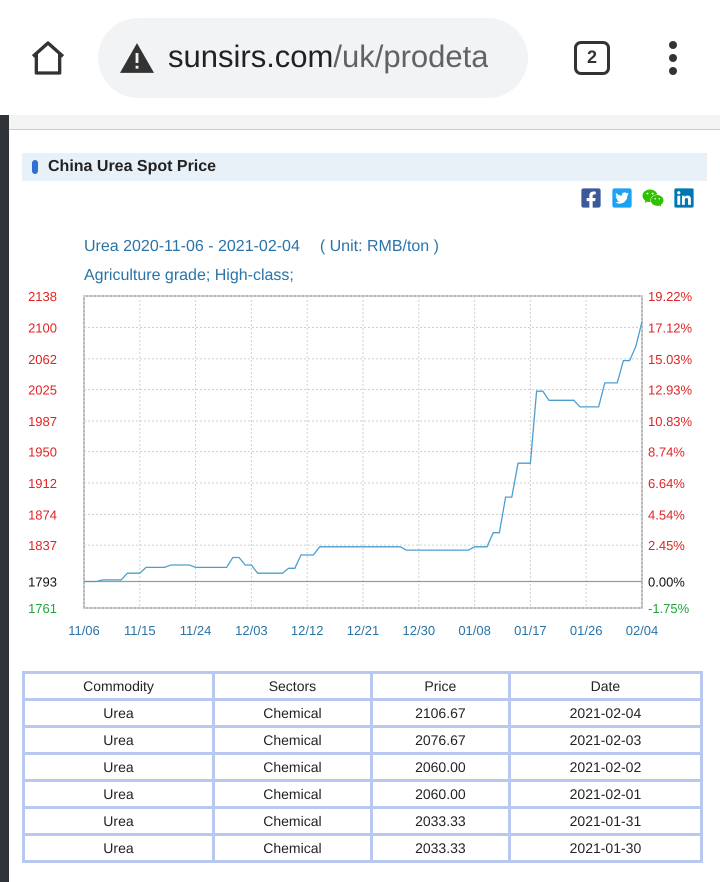 The height and width of the screenshot is (882, 720). Describe the element at coordinates (42, 546) in the screenshot. I see `y-axis-label: 1837` at that location.